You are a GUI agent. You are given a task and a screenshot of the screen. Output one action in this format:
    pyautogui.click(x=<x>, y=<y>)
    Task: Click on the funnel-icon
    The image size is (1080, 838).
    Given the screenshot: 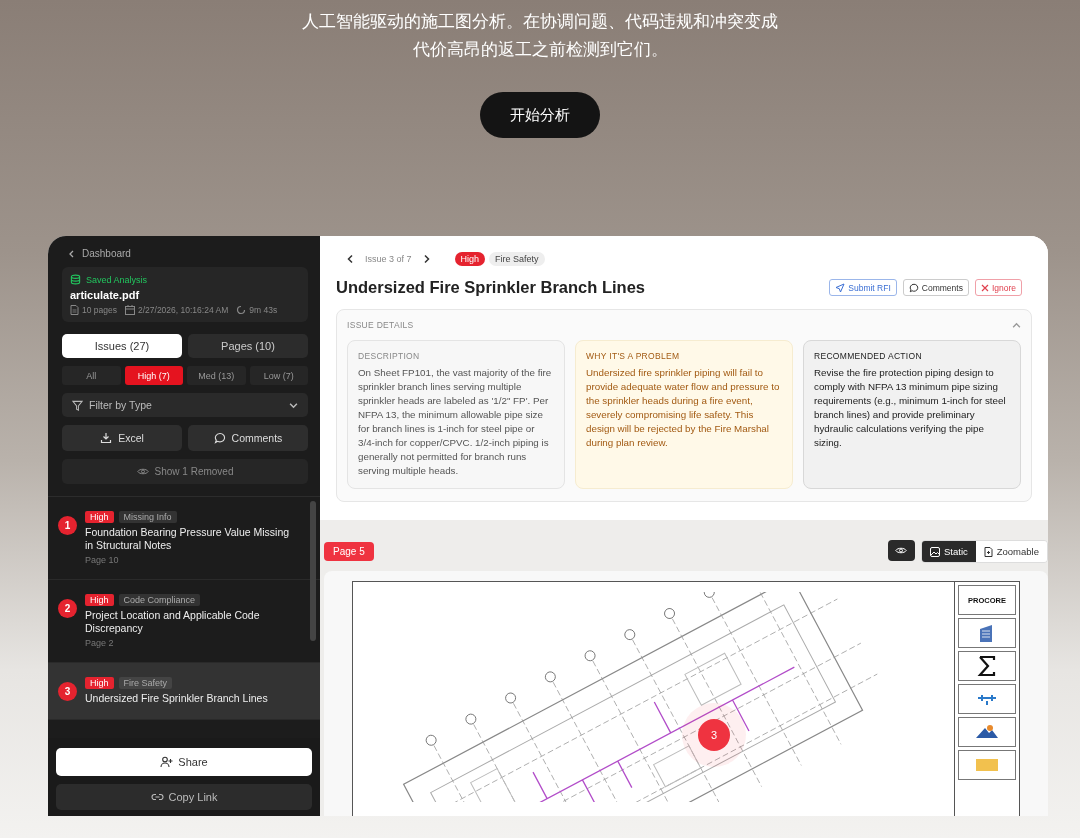 What is the action you would take?
    pyautogui.click(x=77, y=405)
    